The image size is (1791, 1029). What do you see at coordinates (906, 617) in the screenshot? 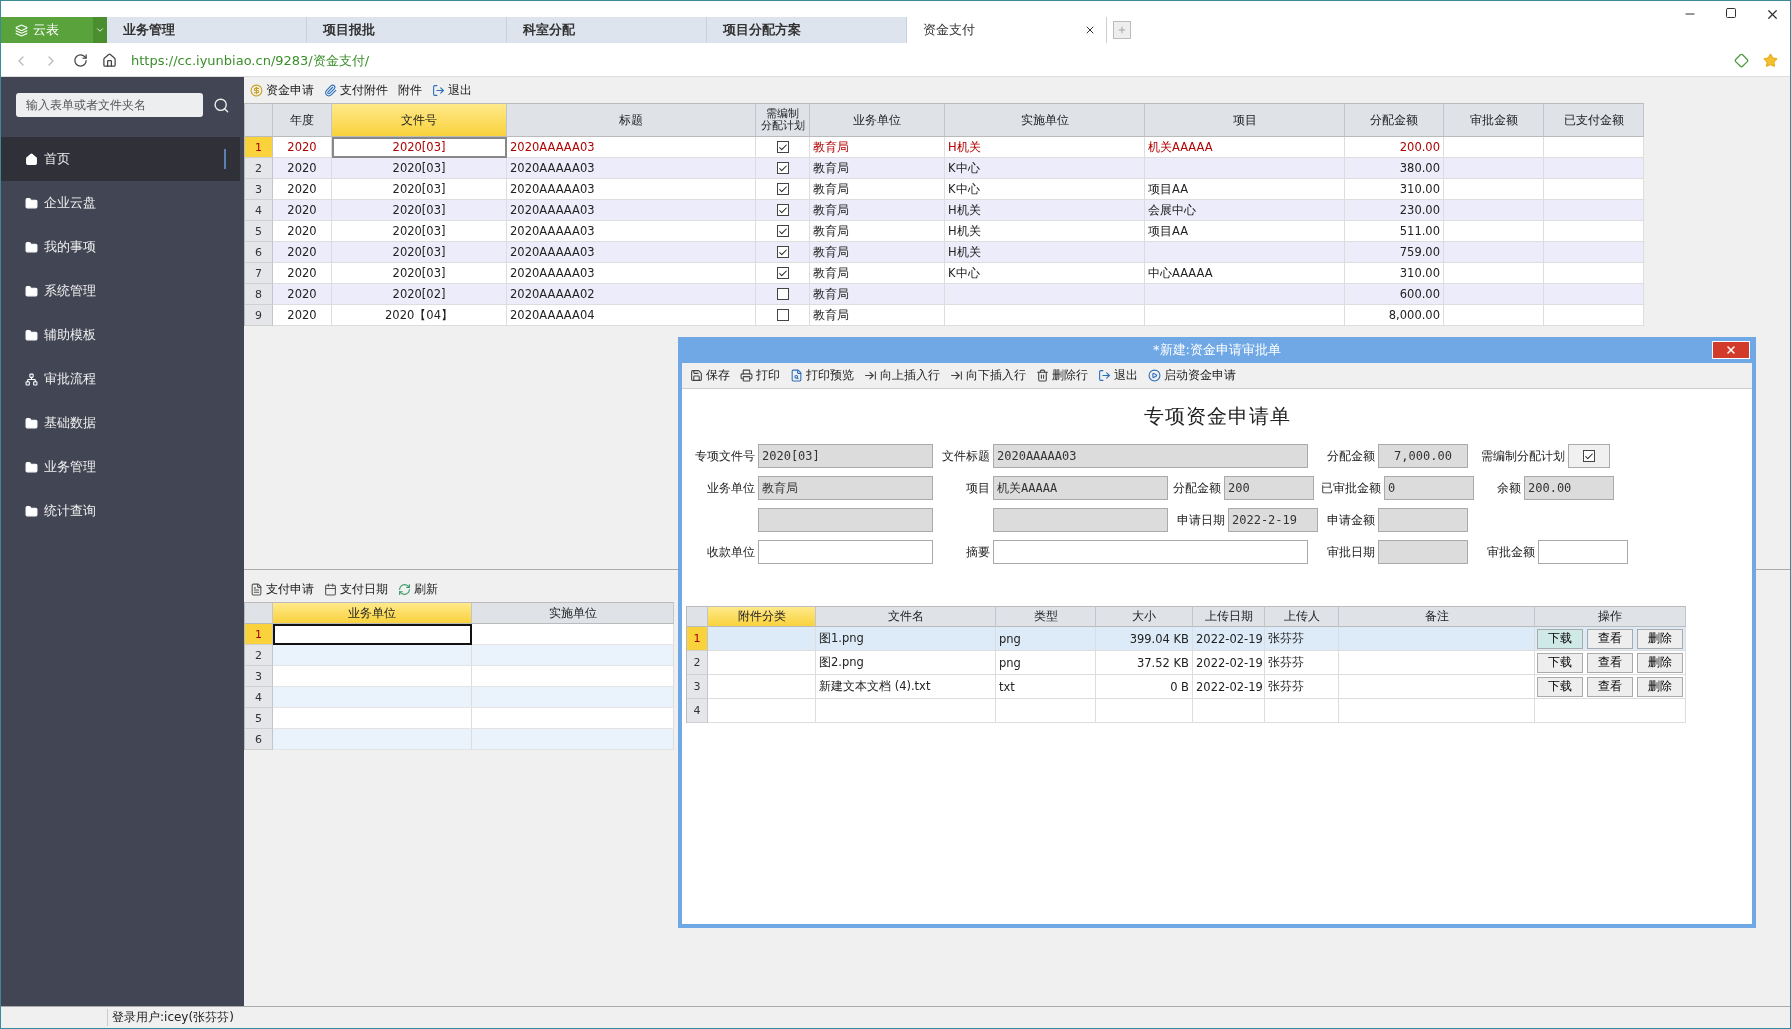
I see `column-header: 文件名` at bounding box center [906, 617].